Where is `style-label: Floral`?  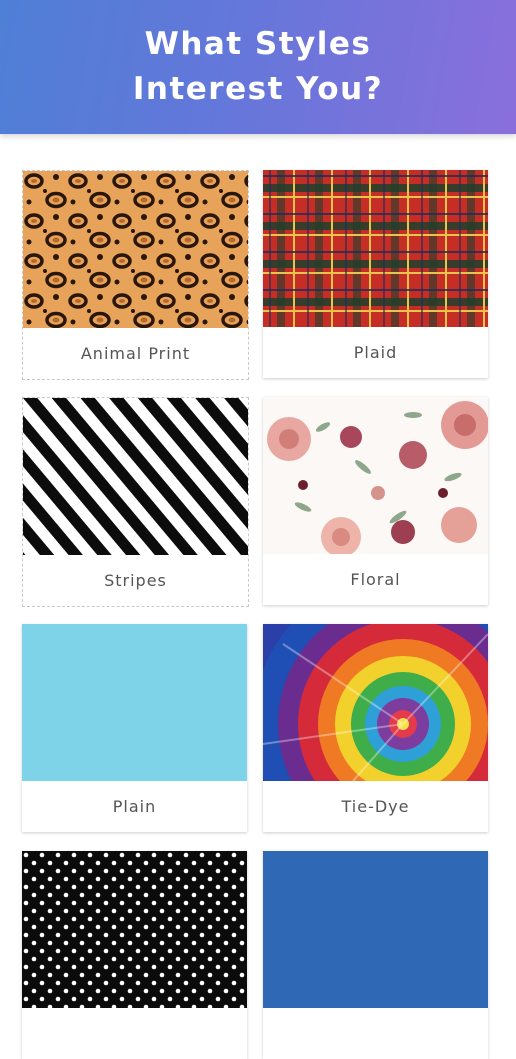
style-label: Floral is located at coordinates (375, 579).